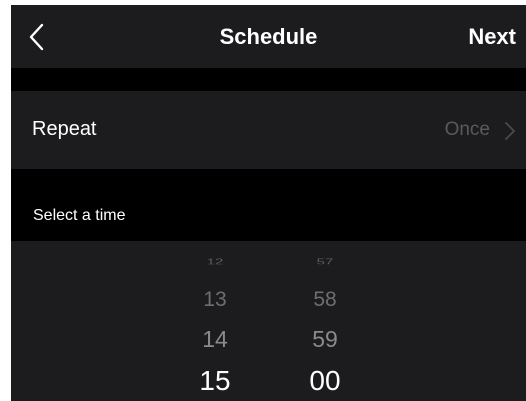 Image resolution: width=526 pixels, height=401 pixels. I want to click on repeat-value: Once, so click(467, 129).